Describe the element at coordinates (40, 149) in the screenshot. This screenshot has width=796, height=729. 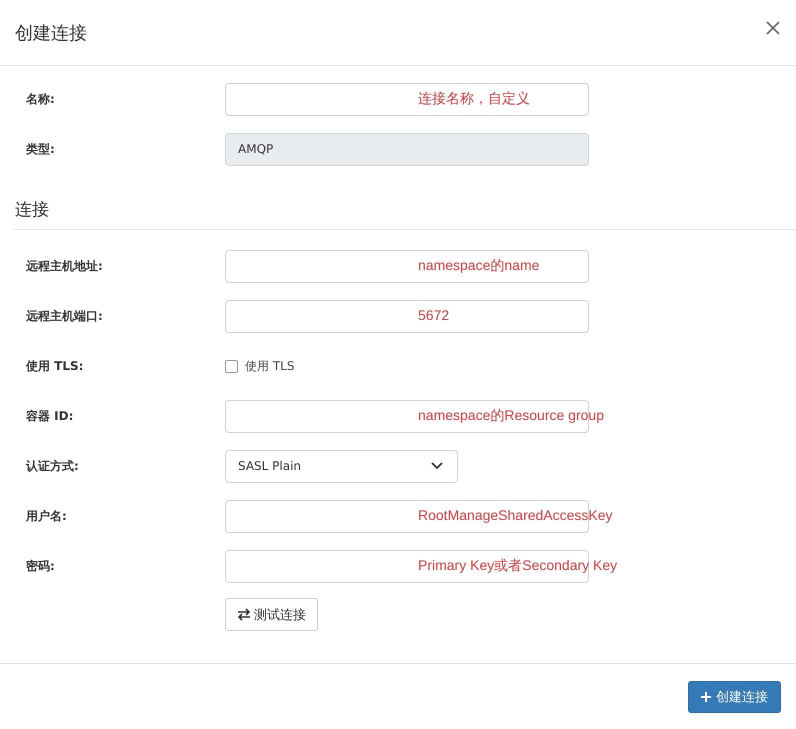
I see `field-label: 类型:` at that location.